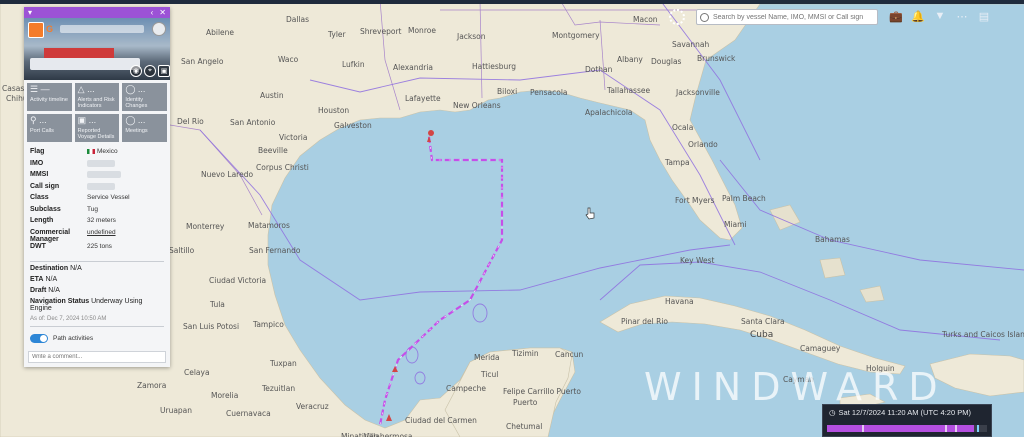  Describe the element at coordinates (962, 16) in the screenshot. I see `more-icon: ⋯` at that location.